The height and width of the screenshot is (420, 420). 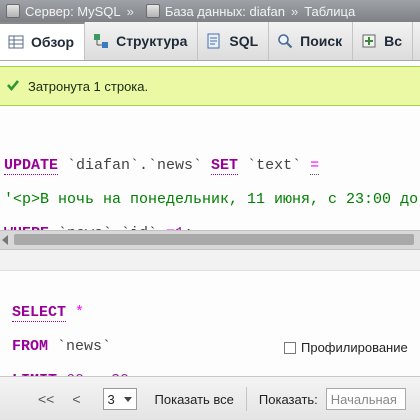 What do you see at coordinates (225, 166) in the screenshot?
I see `sql-keyword-set: SET` at bounding box center [225, 166].